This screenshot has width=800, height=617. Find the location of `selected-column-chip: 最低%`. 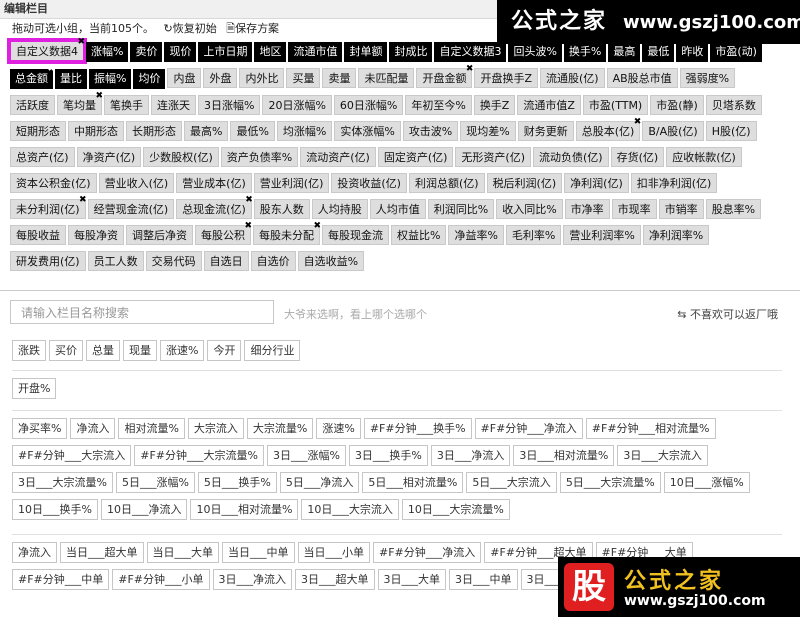

selected-column-chip: 最低% is located at coordinates (252, 131).